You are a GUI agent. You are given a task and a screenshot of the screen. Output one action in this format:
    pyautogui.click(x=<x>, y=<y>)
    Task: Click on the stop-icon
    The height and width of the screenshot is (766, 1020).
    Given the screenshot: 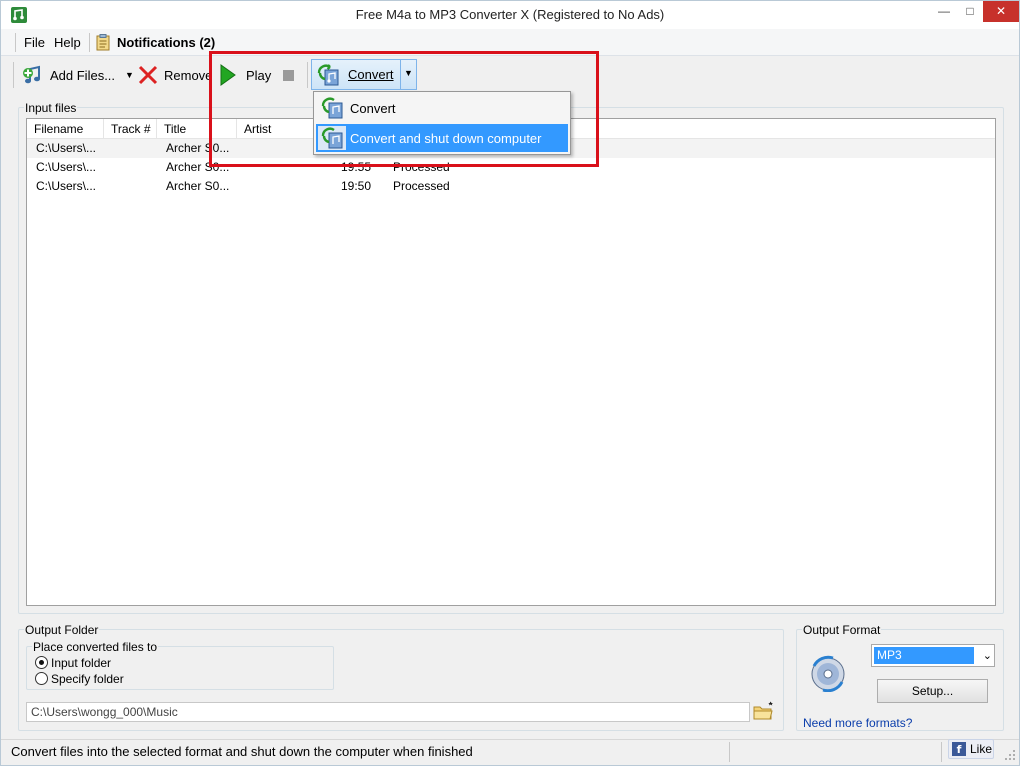 What is the action you would take?
    pyautogui.click(x=288, y=75)
    